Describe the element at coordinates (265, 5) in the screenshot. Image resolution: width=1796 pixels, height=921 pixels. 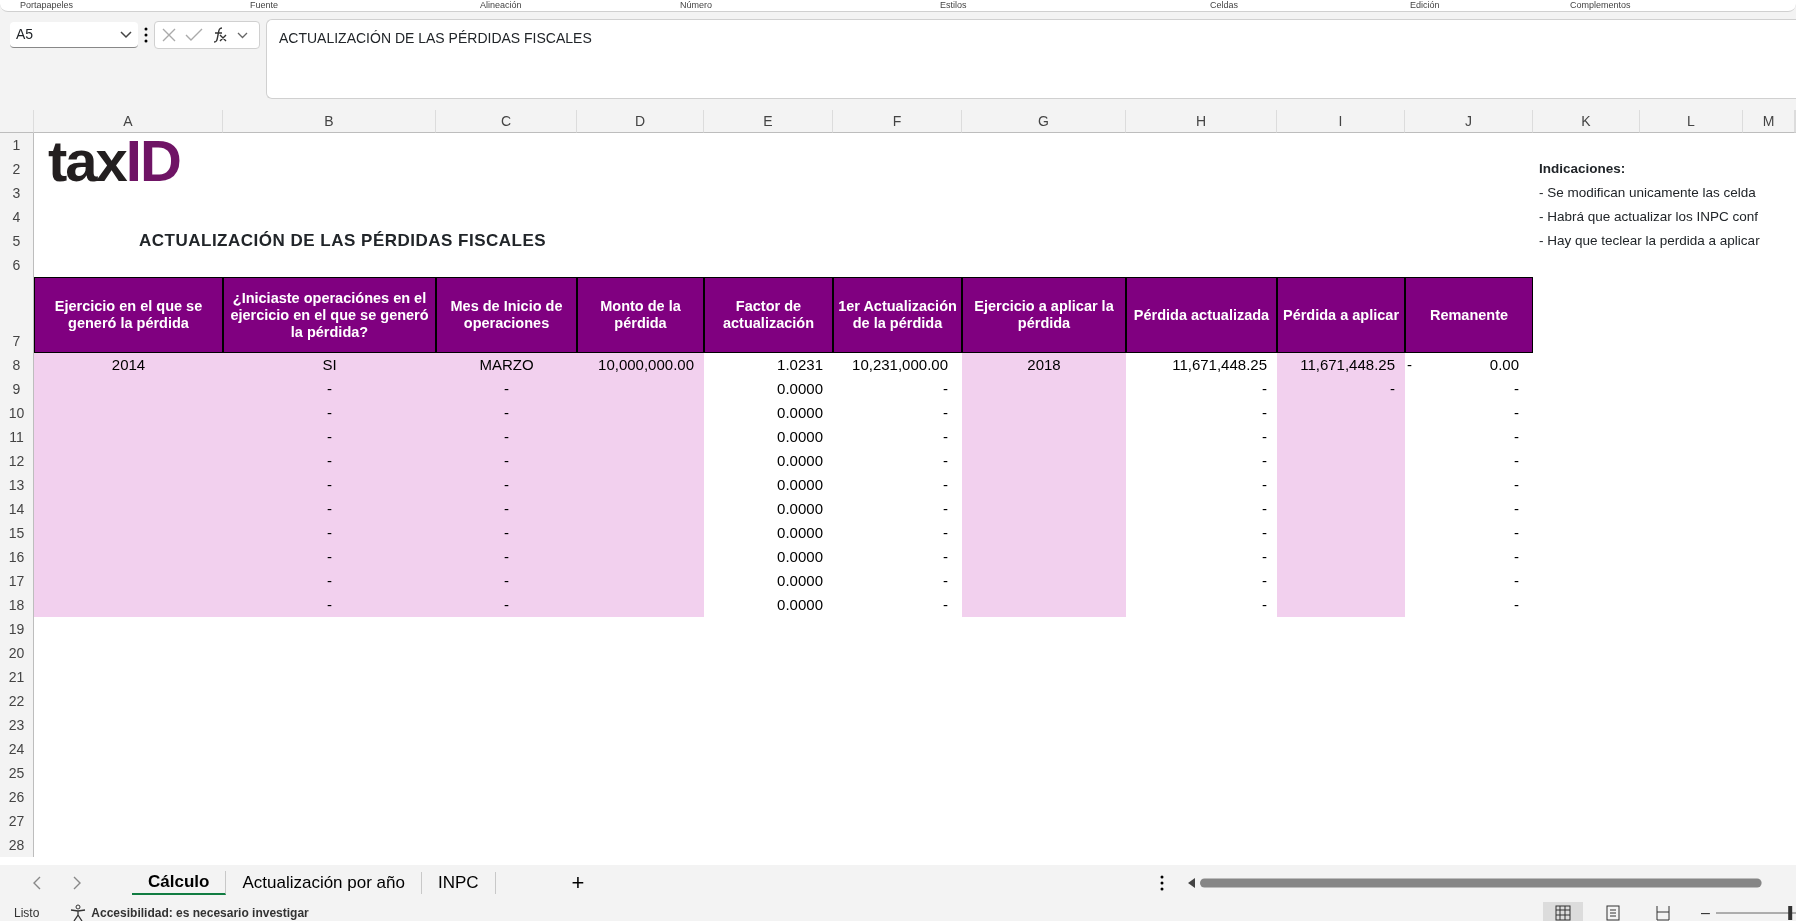
I see `ribbon-group-label: Fuente` at that location.